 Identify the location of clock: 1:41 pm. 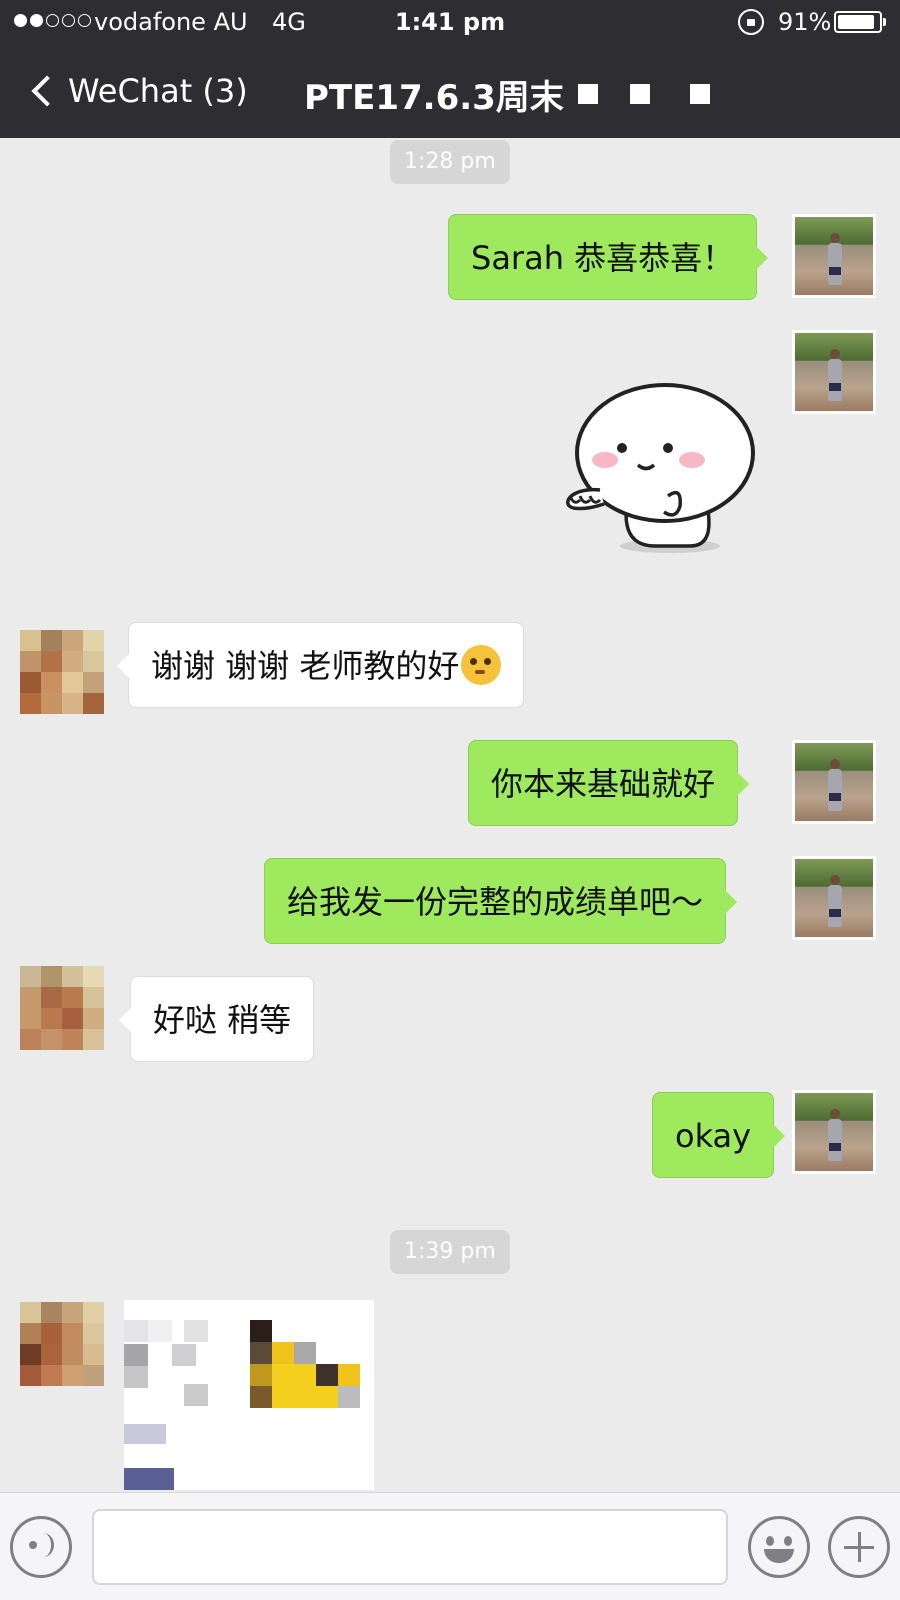
(450, 22).